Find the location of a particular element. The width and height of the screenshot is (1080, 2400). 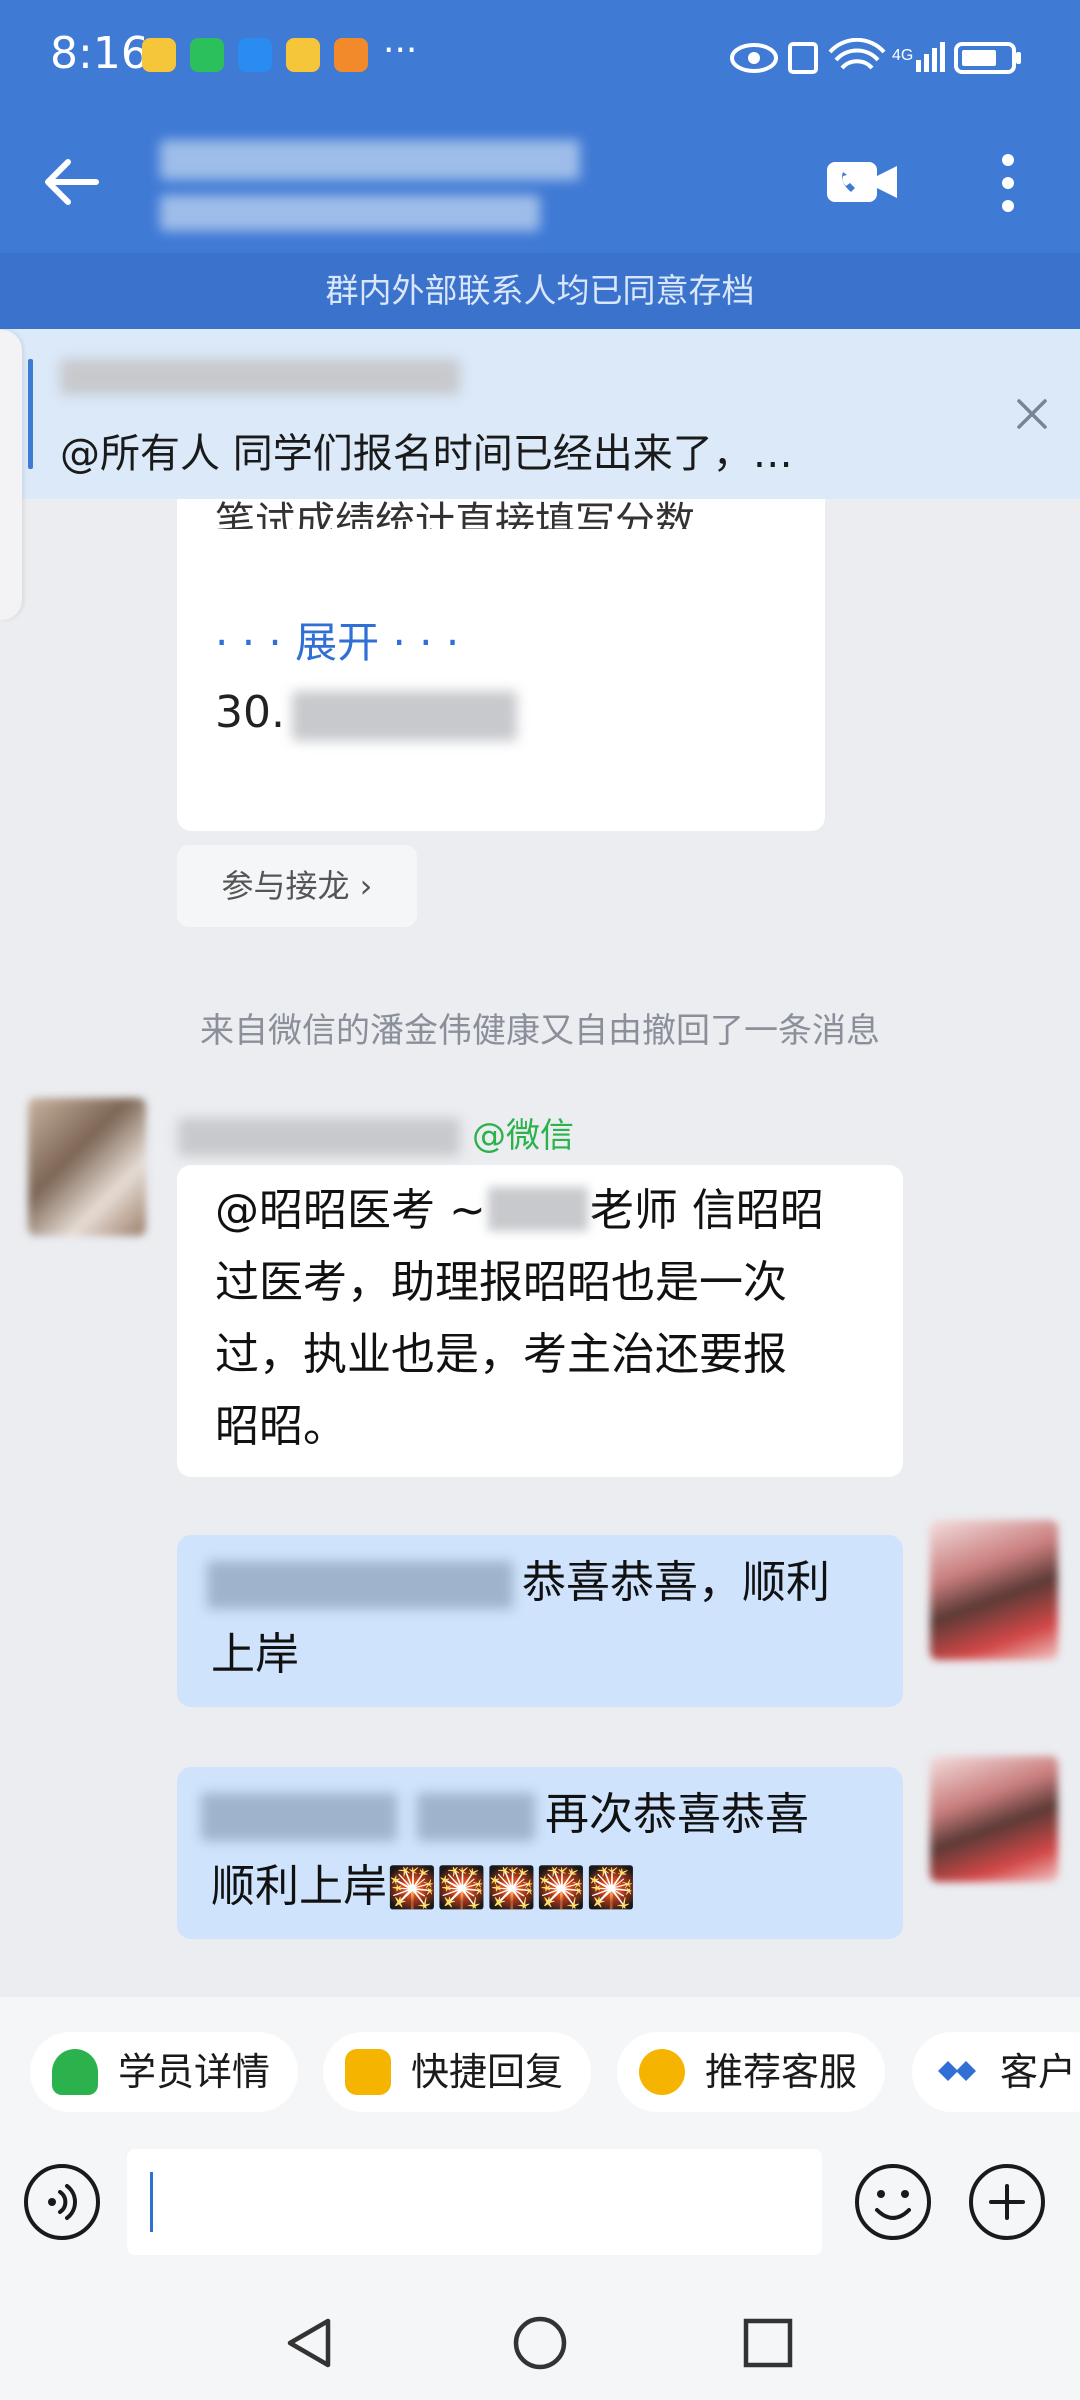

message-text-line: 过医考，助理报昭昭也是一次 is located at coordinates (501, 1282).